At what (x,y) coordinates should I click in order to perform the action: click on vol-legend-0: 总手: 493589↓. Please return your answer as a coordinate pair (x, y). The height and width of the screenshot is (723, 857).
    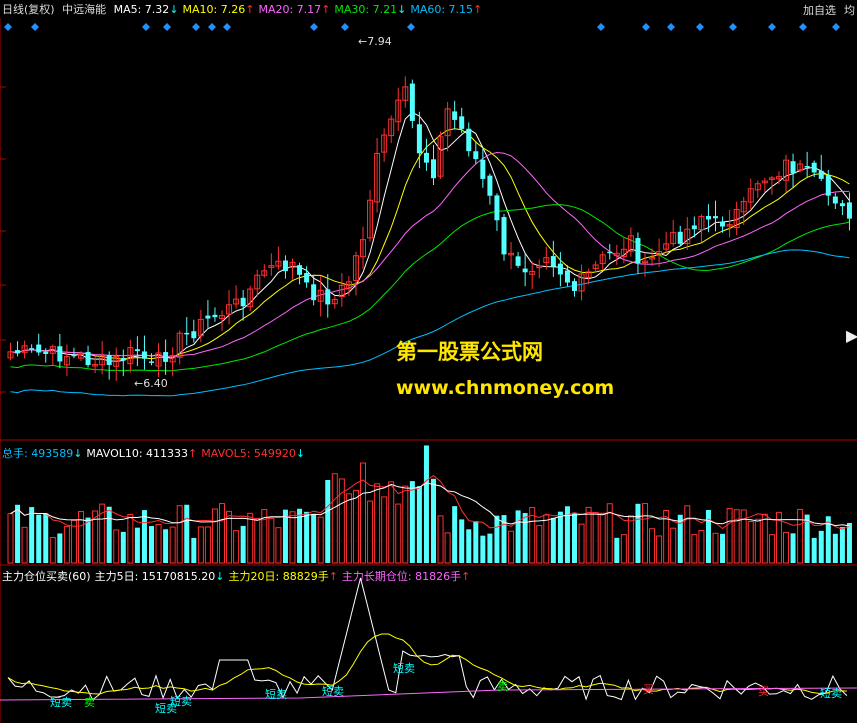
    Looking at the image, I should click on (42, 453).